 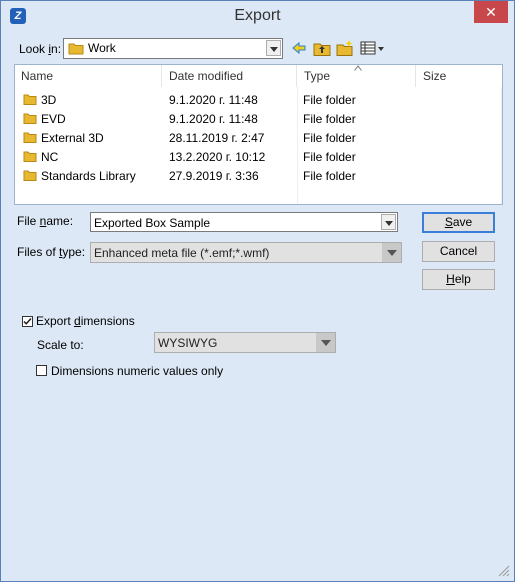 What do you see at coordinates (50, 157) in the screenshot?
I see `file-name: NC` at bounding box center [50, 157].